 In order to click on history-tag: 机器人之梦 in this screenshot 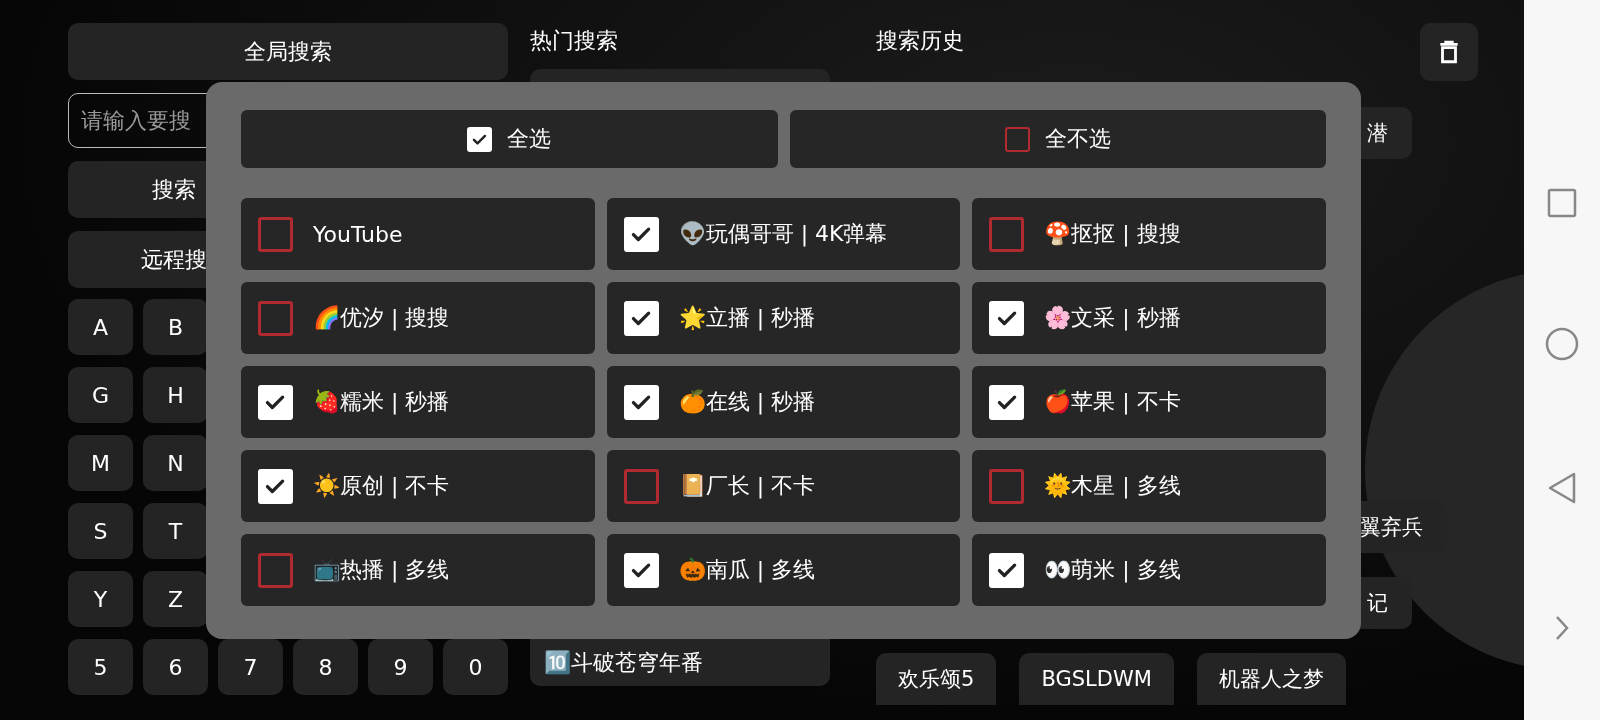, I will do `click(1271, 679)`.